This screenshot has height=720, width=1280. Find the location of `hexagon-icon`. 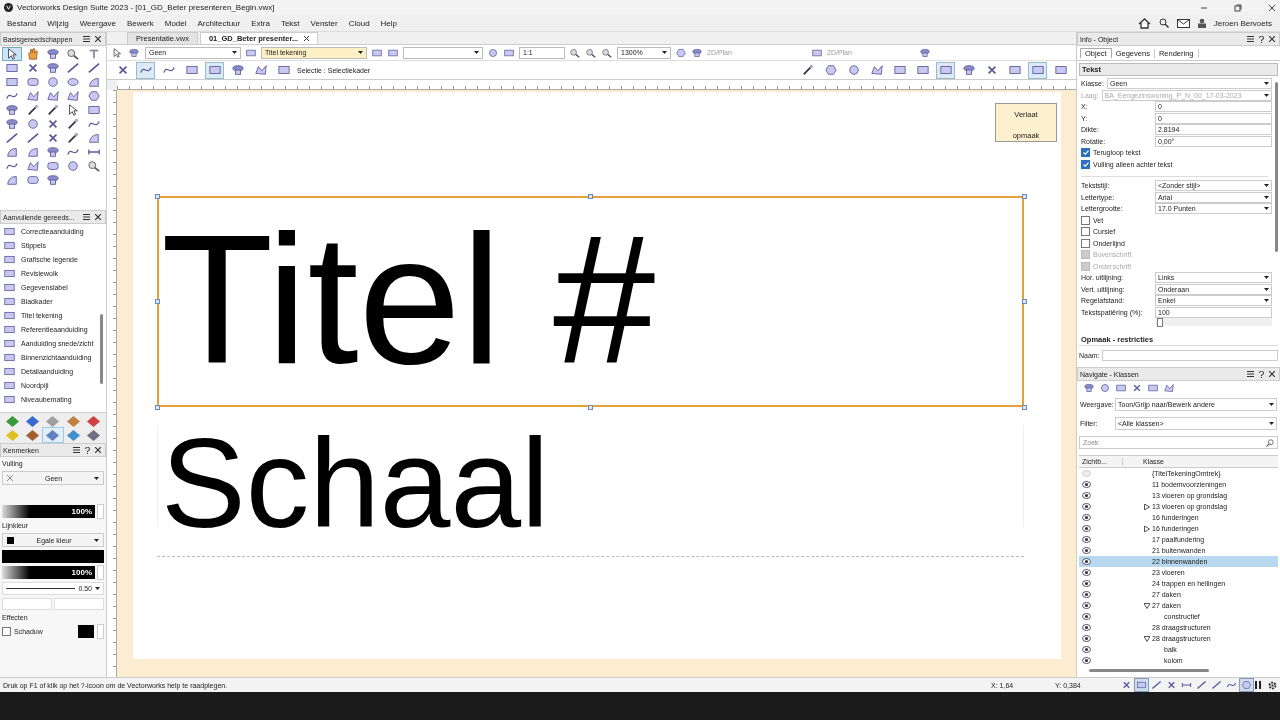

hexagon-icon is located at coordinates (830, 70).